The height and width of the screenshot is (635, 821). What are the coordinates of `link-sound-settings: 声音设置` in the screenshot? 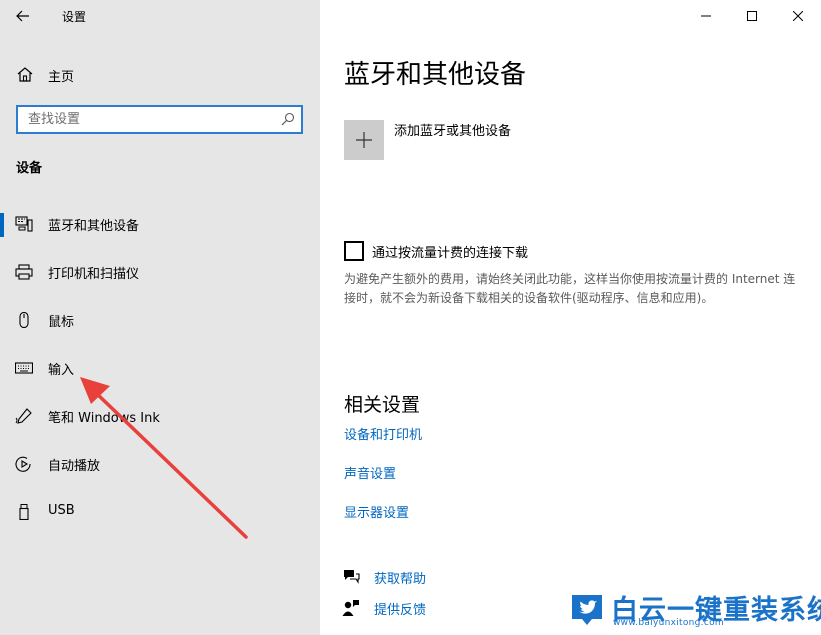 It's located at (370, 472).